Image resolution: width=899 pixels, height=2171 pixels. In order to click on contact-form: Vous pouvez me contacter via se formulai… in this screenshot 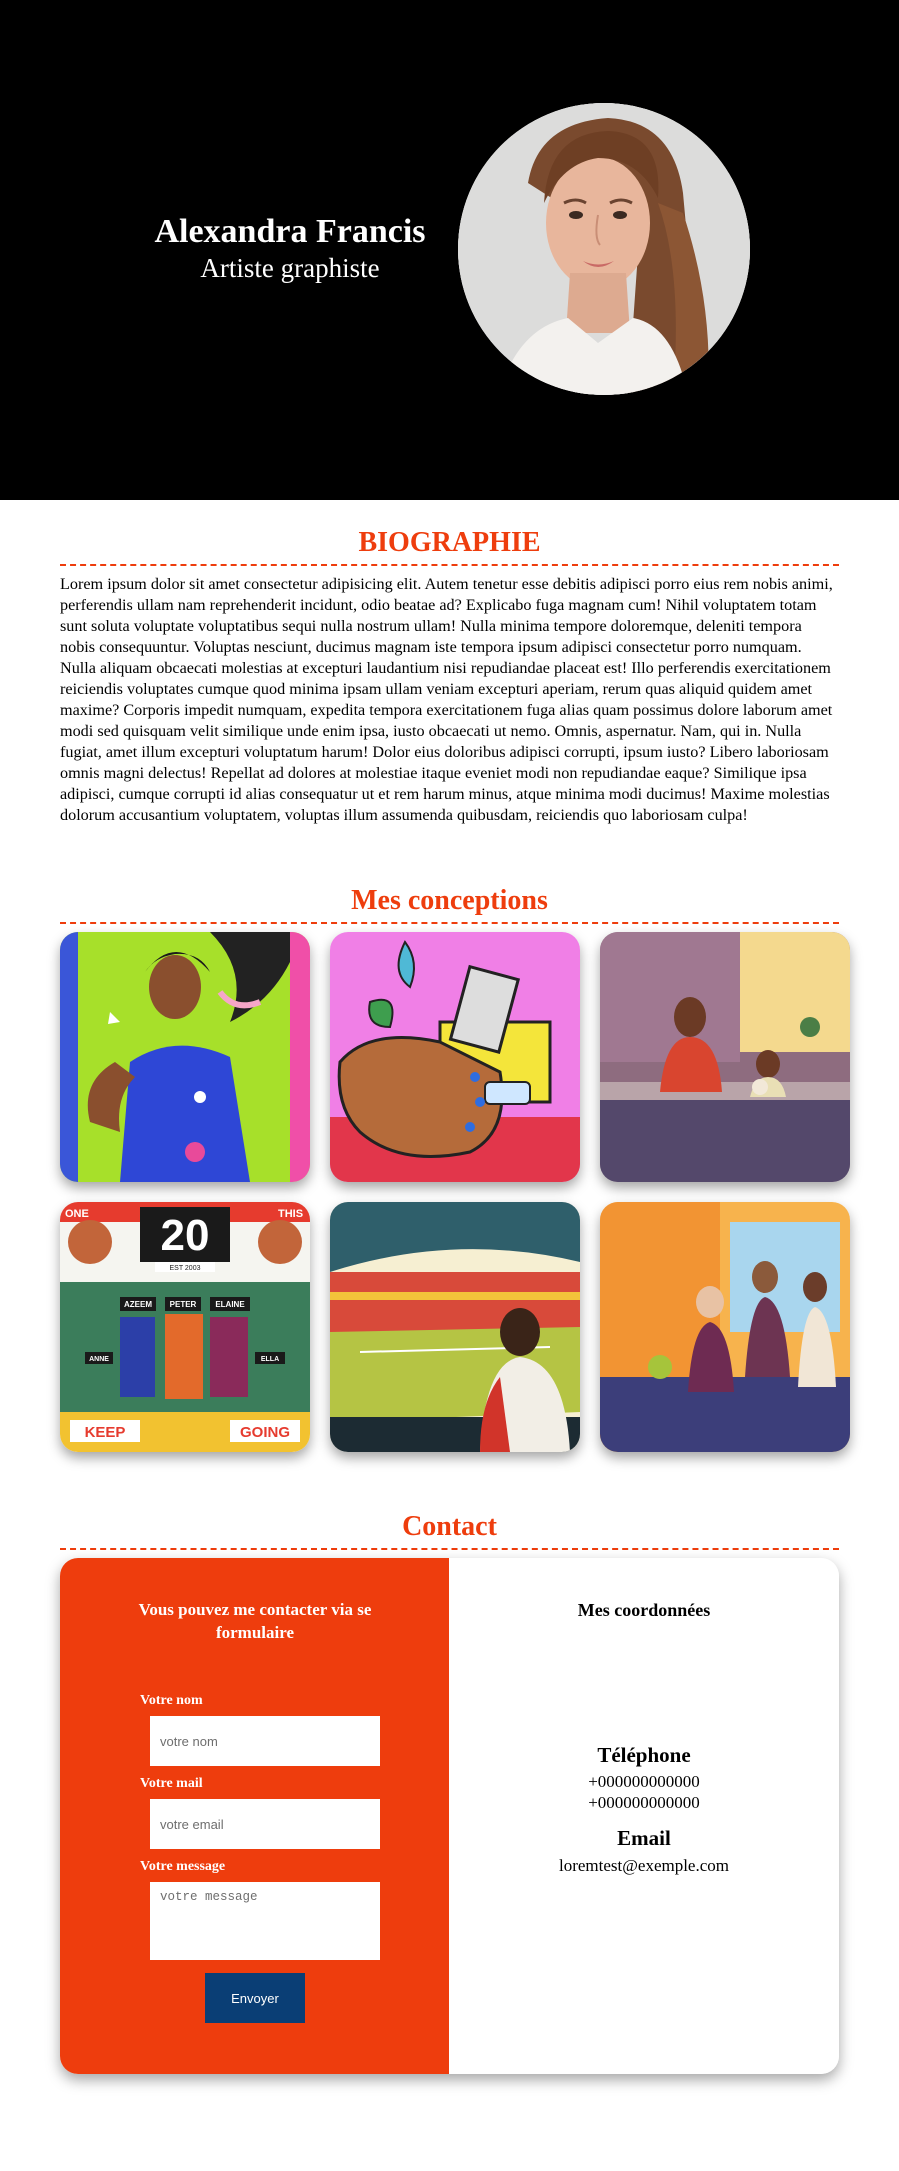, I will do `click(254, 1816)`.